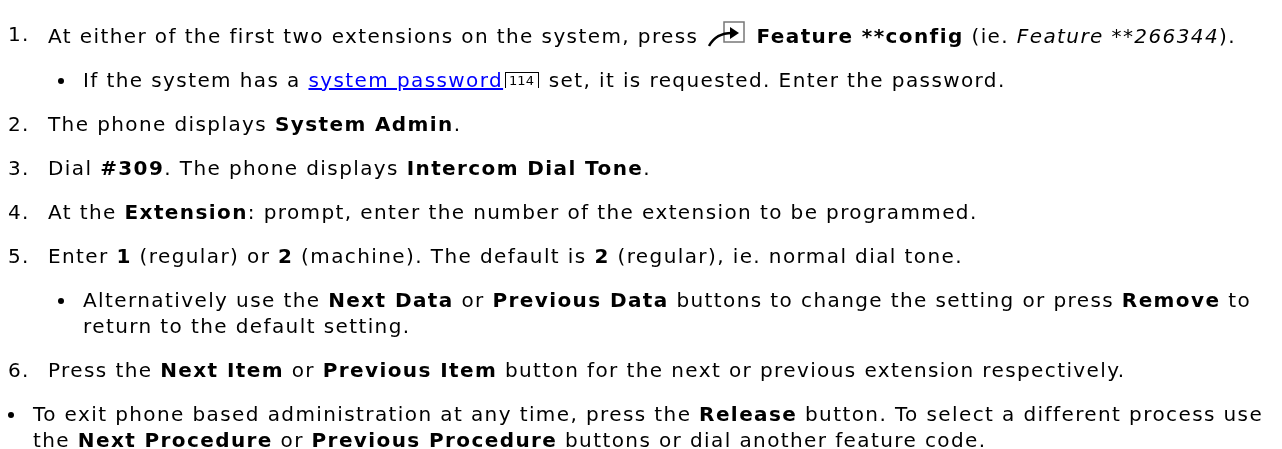 The width and height of the screenshot is (1282, 449). Describe the element at coordinates (19, 124) in the screenshot. I see `step-number: 2.` at that location.